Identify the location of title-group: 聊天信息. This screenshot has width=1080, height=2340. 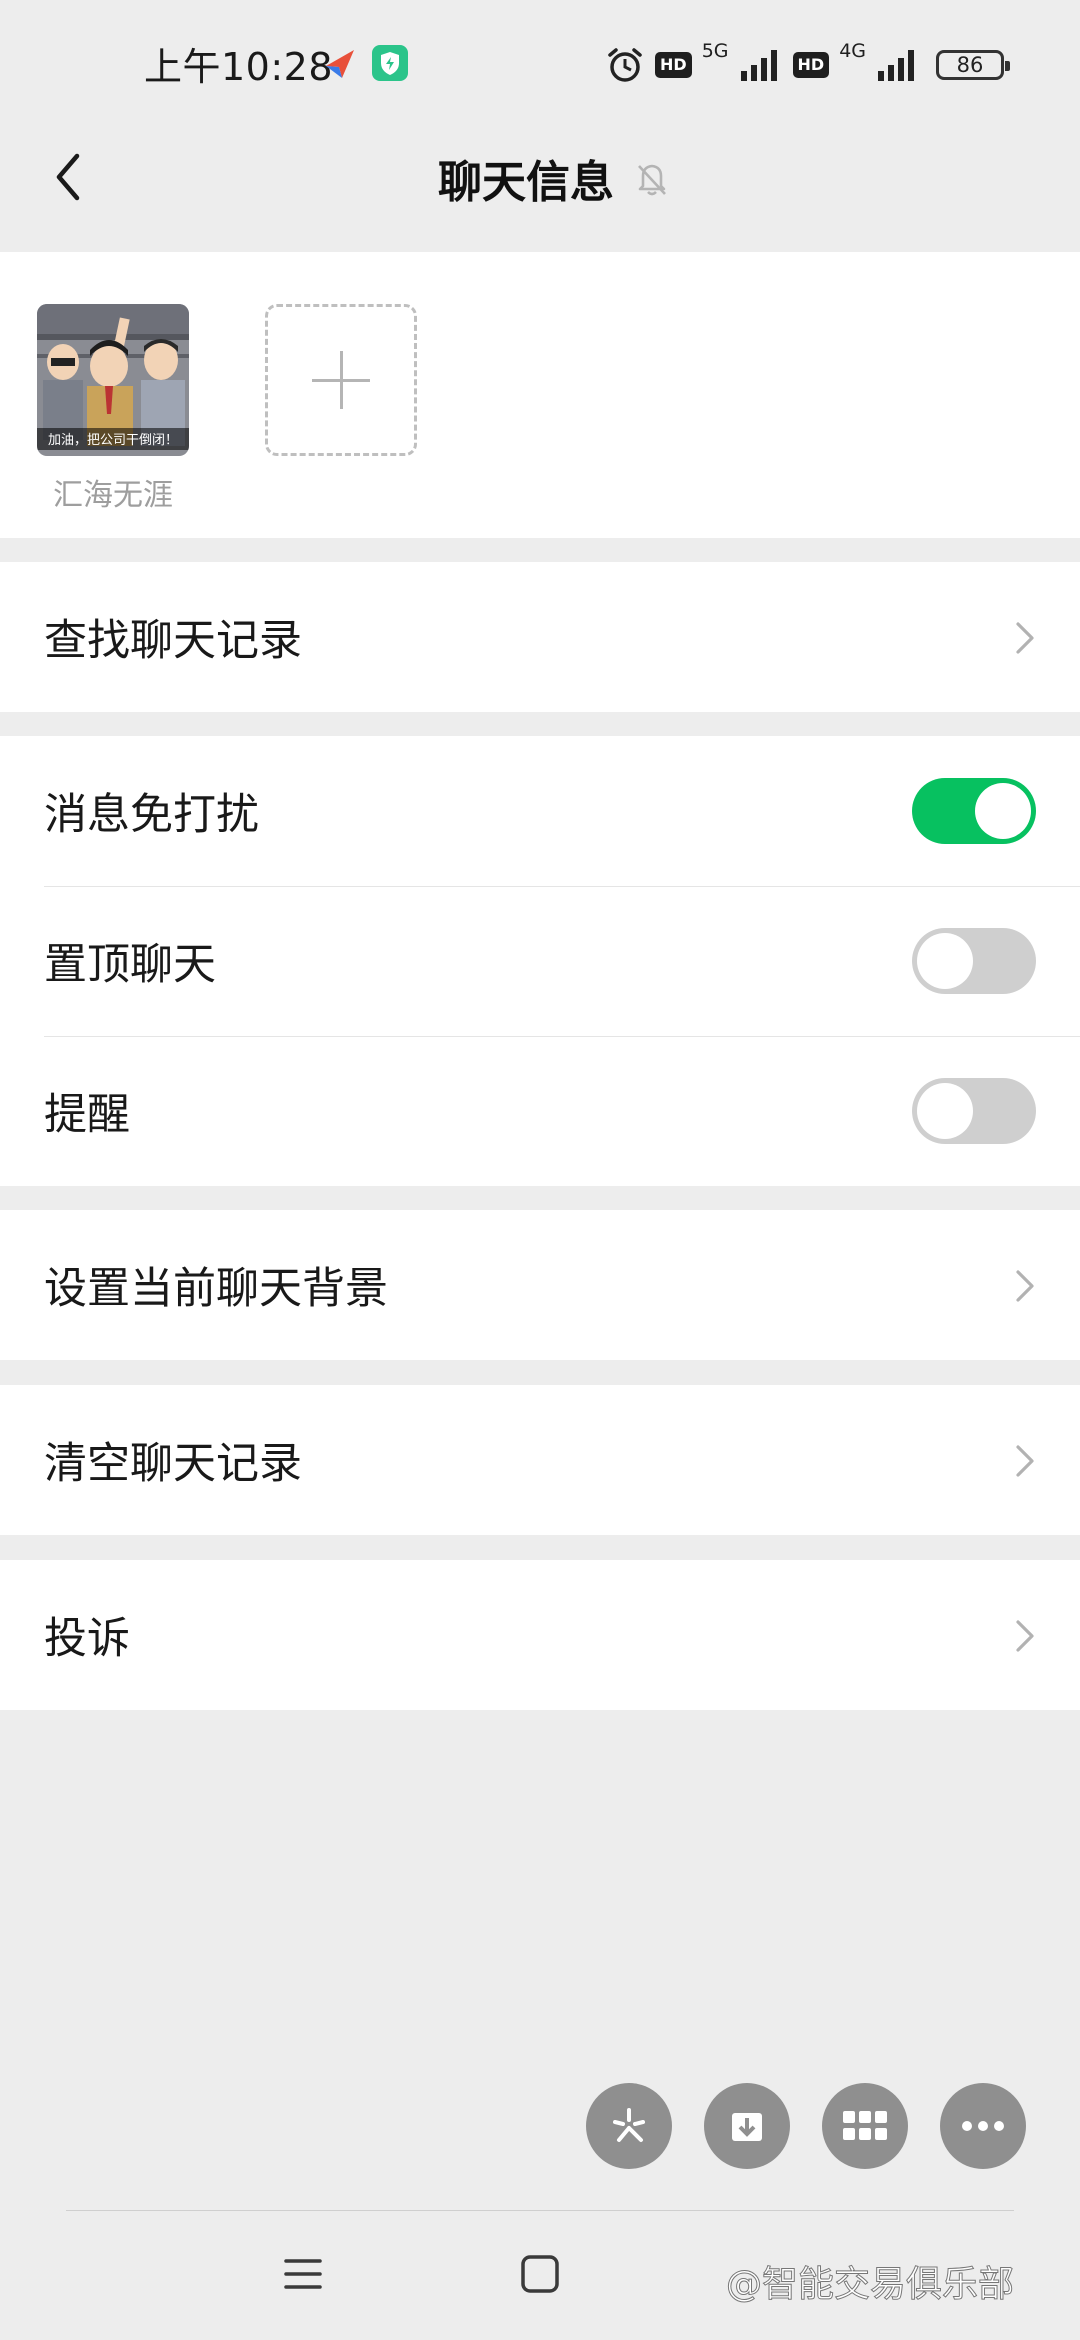
(540, 177).